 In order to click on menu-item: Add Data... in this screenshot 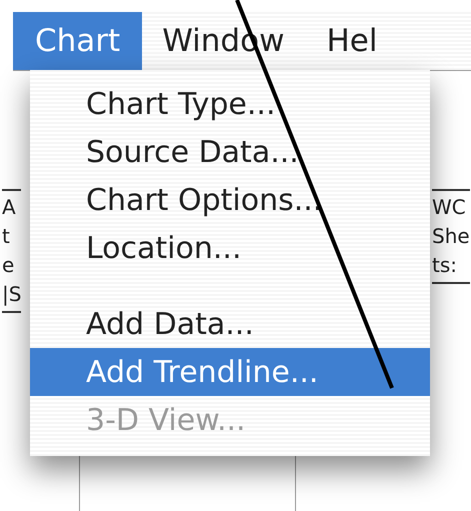, I will do `click(230, 324)`.